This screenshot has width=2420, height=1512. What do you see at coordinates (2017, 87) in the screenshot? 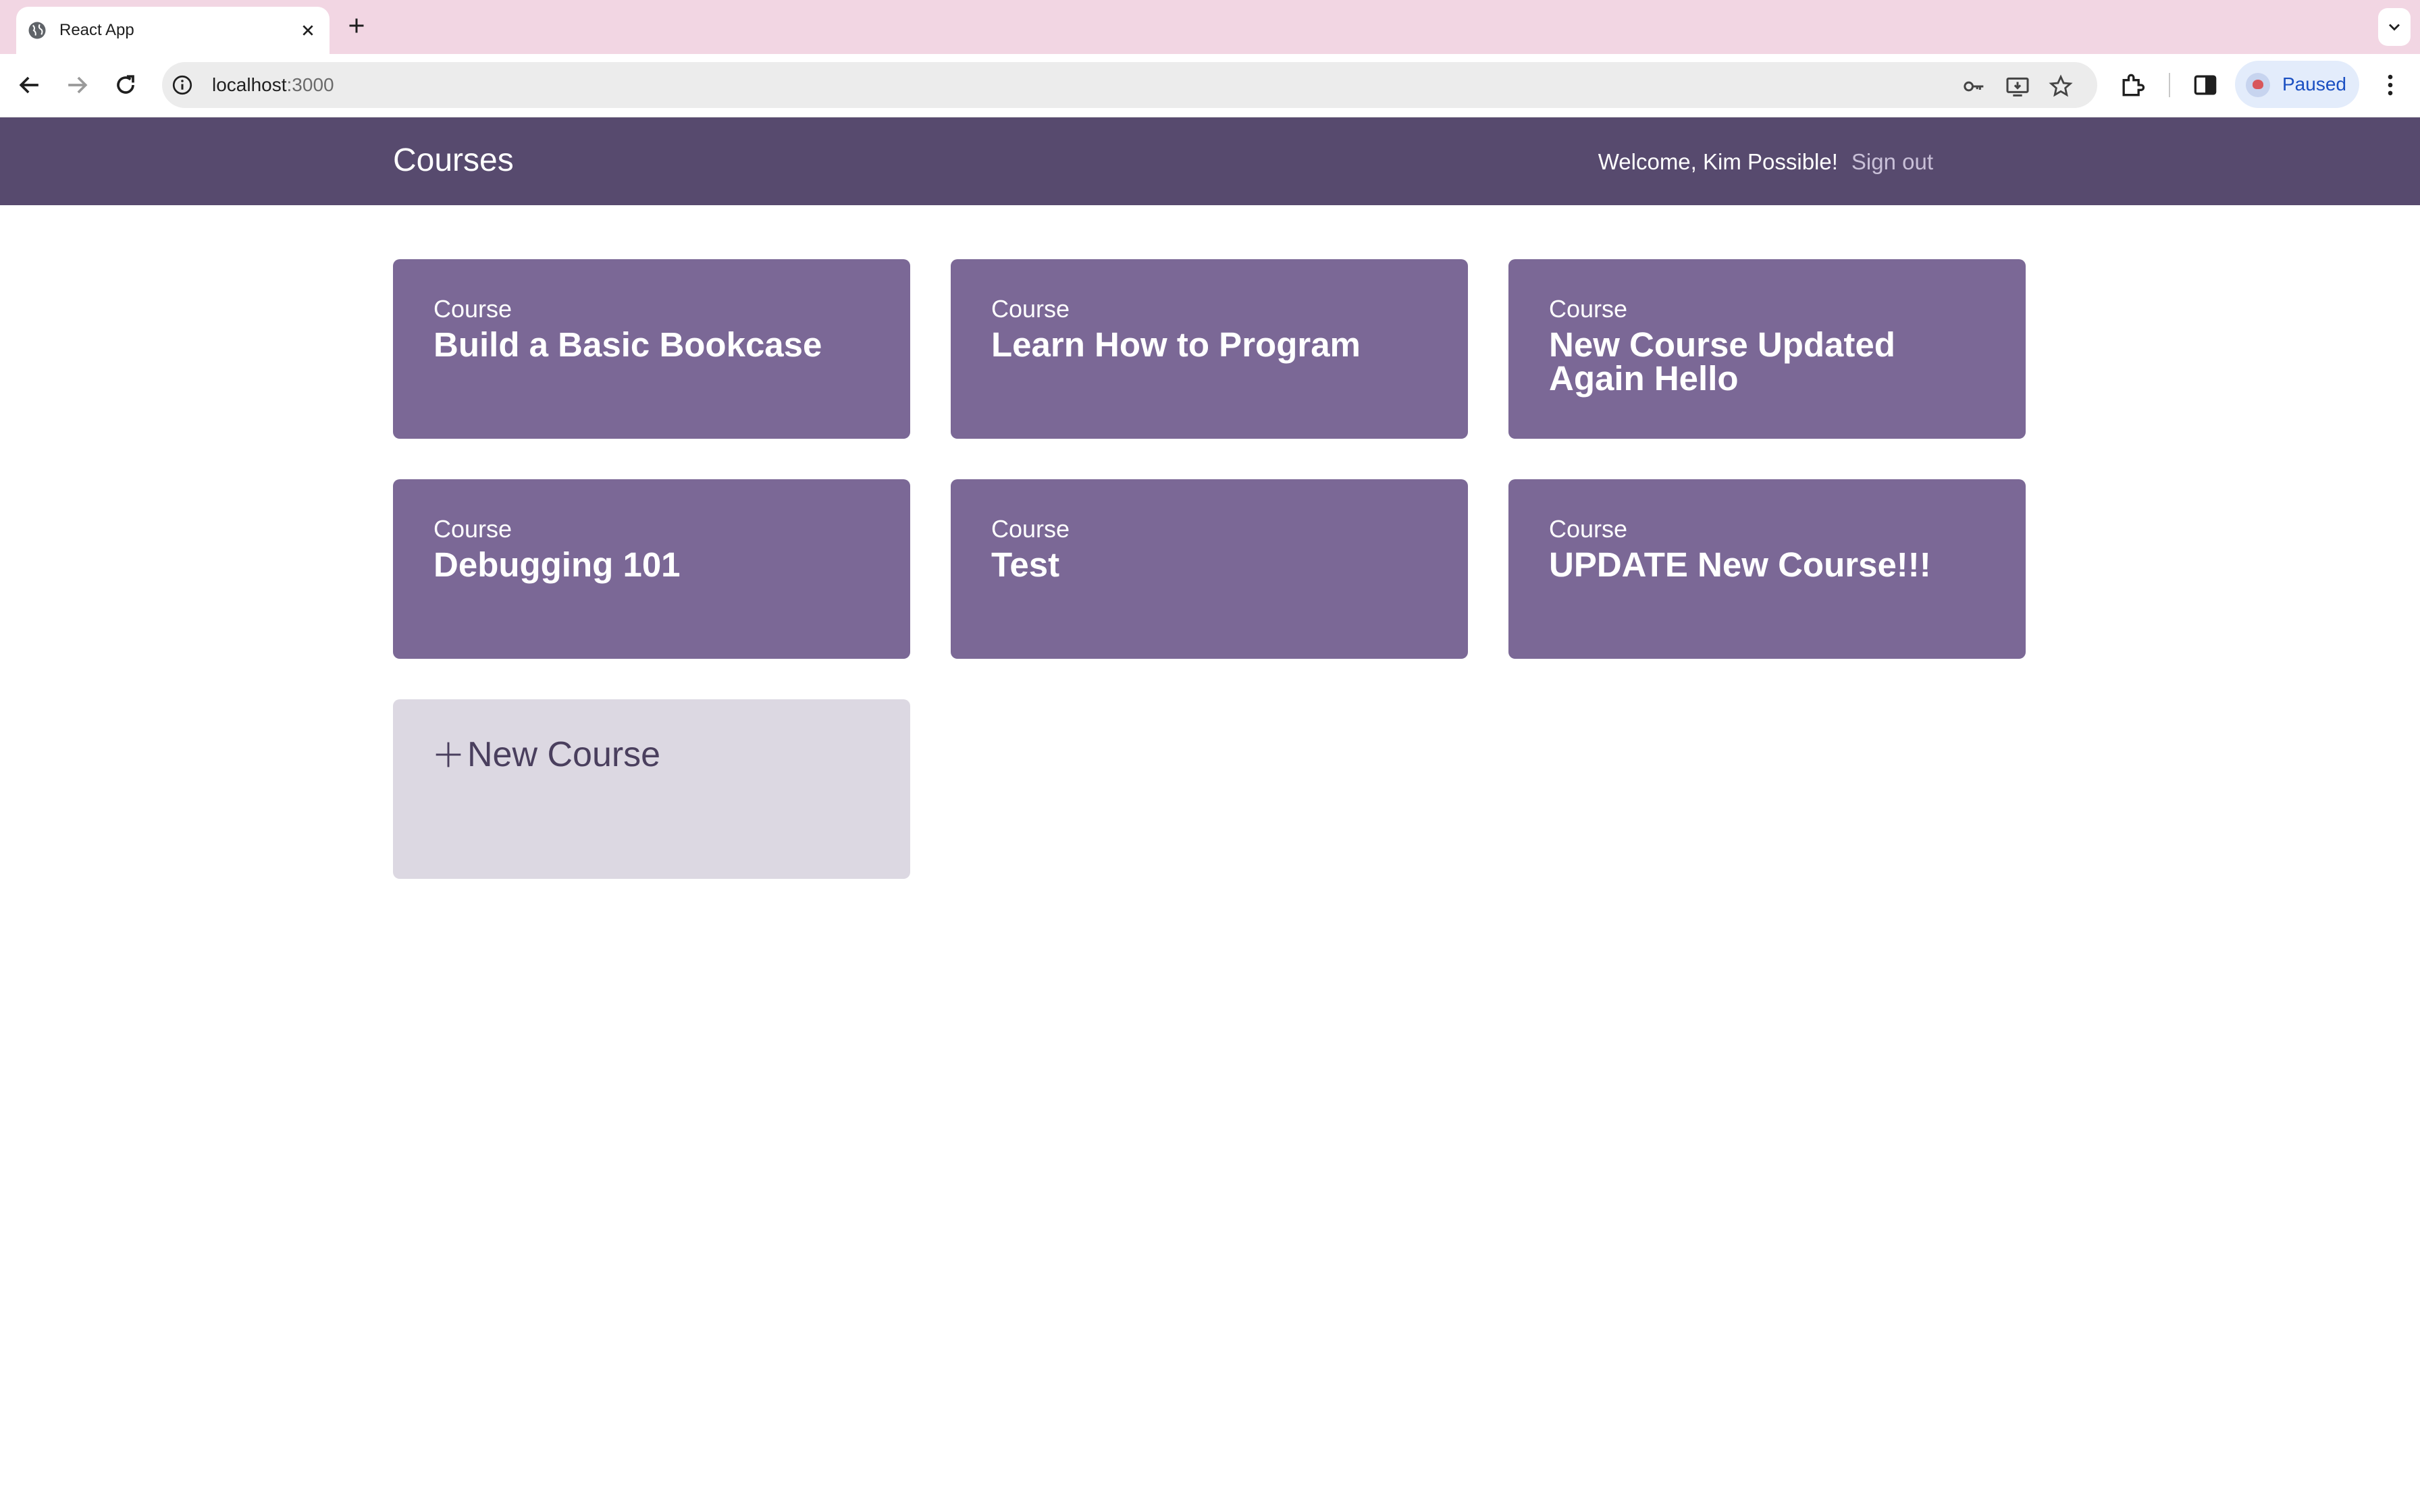
I see `install-app-icon` at bounding box center [2017, 87].